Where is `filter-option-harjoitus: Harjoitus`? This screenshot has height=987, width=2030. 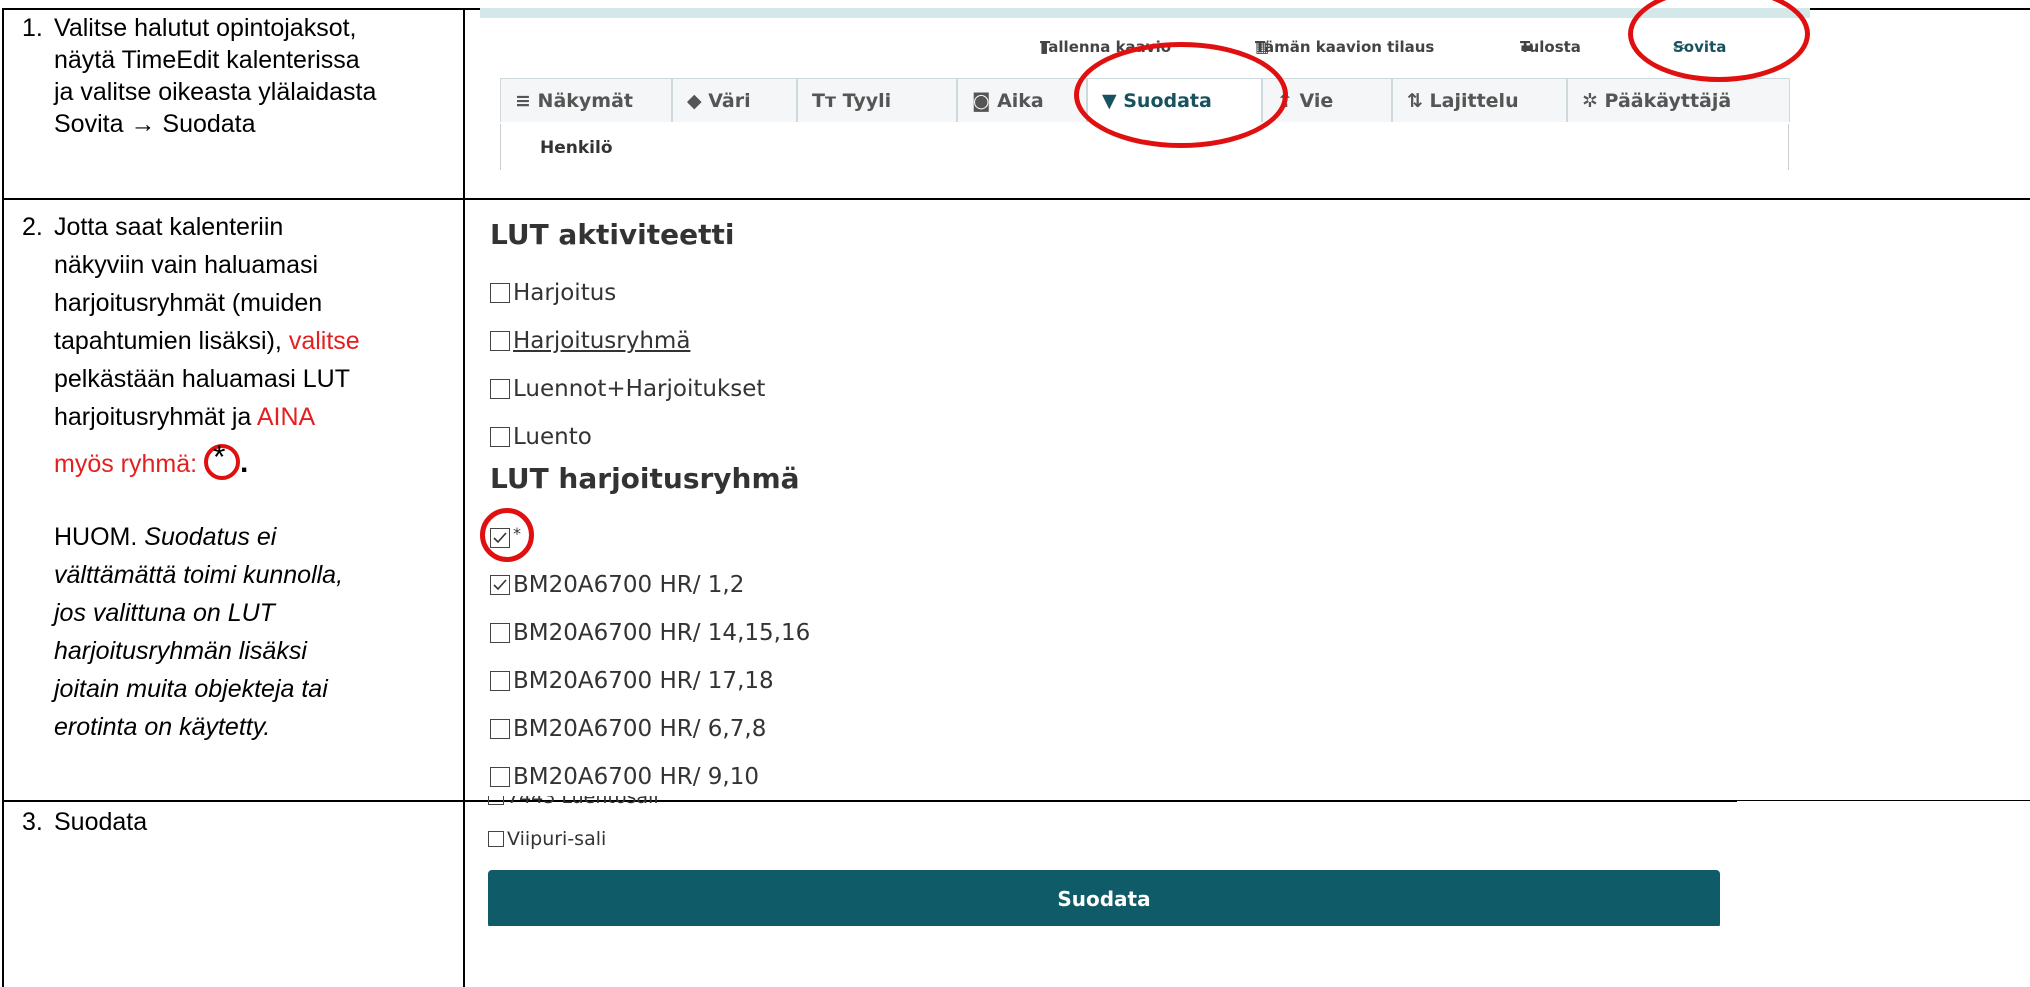
filter-option-harjoitus: Harjoitus is located at coordinates (553, 293).